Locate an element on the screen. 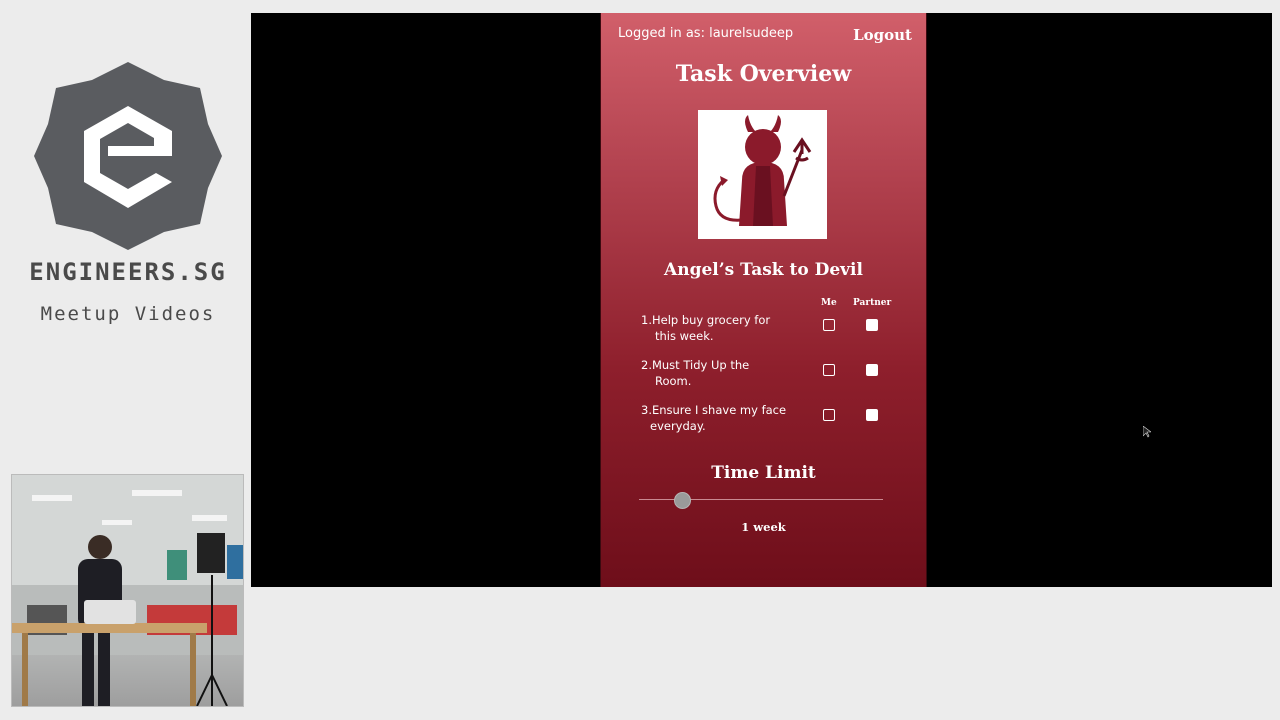 Image resolution: width=1280 pixels, height=720 pixels. task-text-line: 1.Help buy grocery for is located at coordinates (706, 320).